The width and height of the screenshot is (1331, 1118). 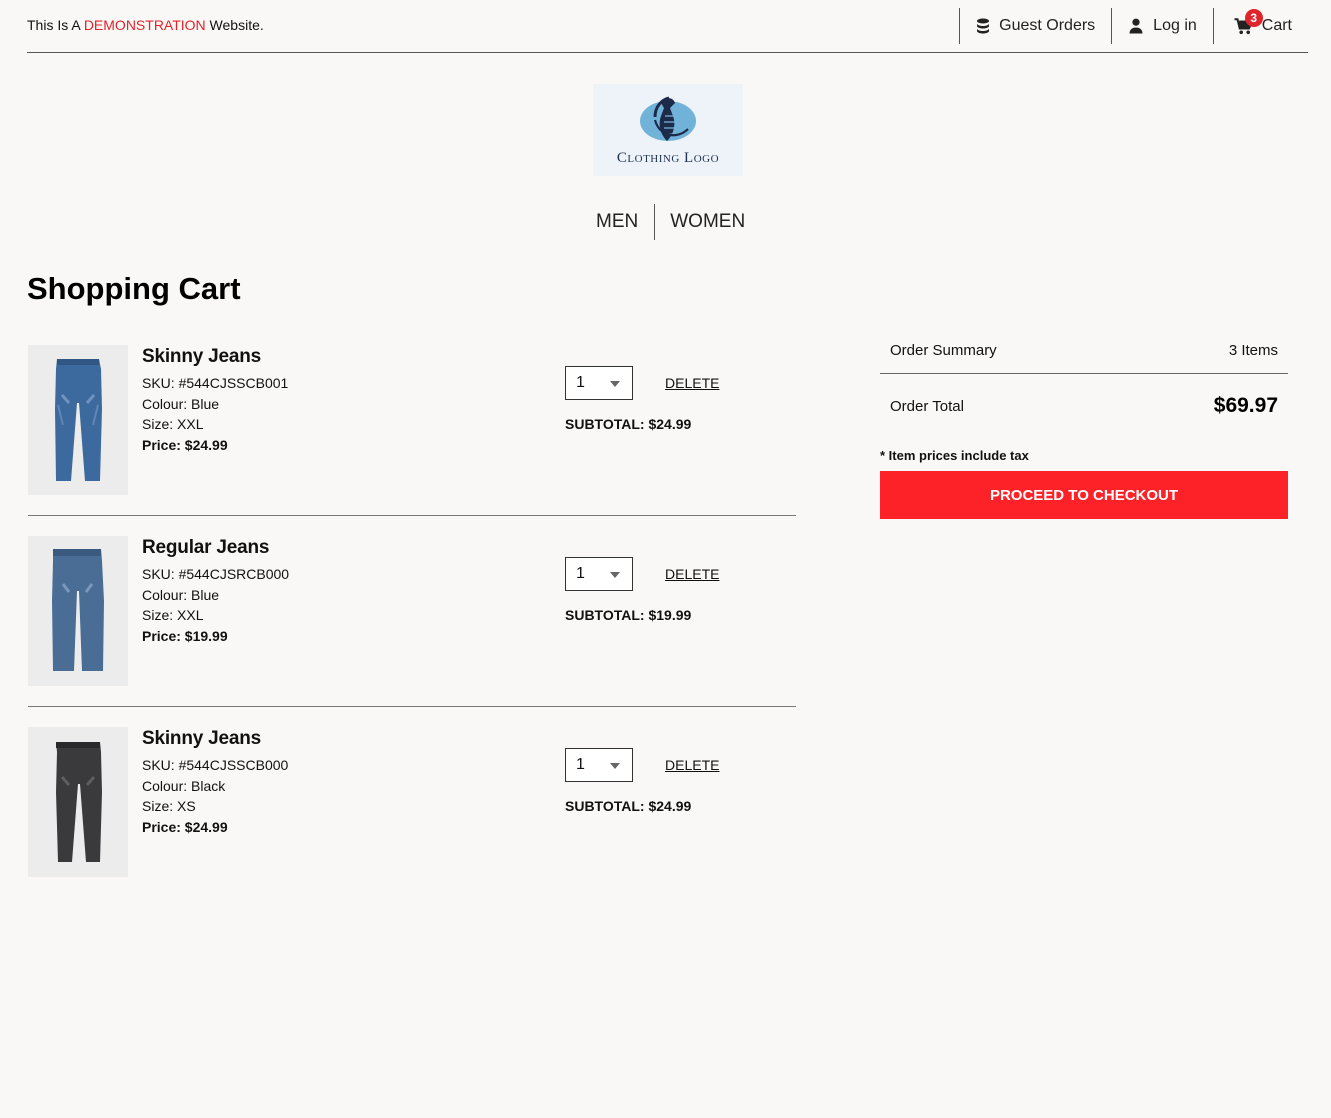 I want to click on item-sku: SKU: #544CJSRCB000, so click(x=216, y=574).